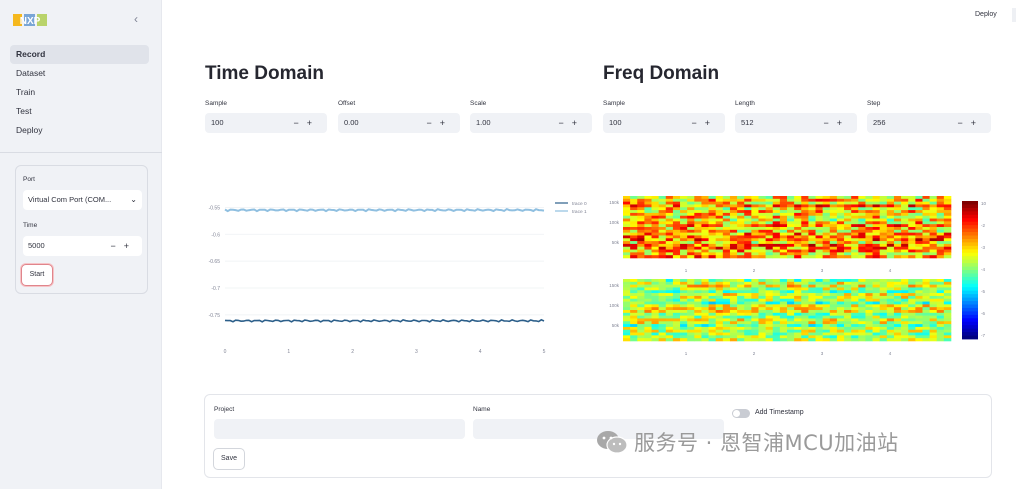  Describe the element at coordinates (266, 123) in the screenshot. I see `td-sample-input: 100 −+` at that location.